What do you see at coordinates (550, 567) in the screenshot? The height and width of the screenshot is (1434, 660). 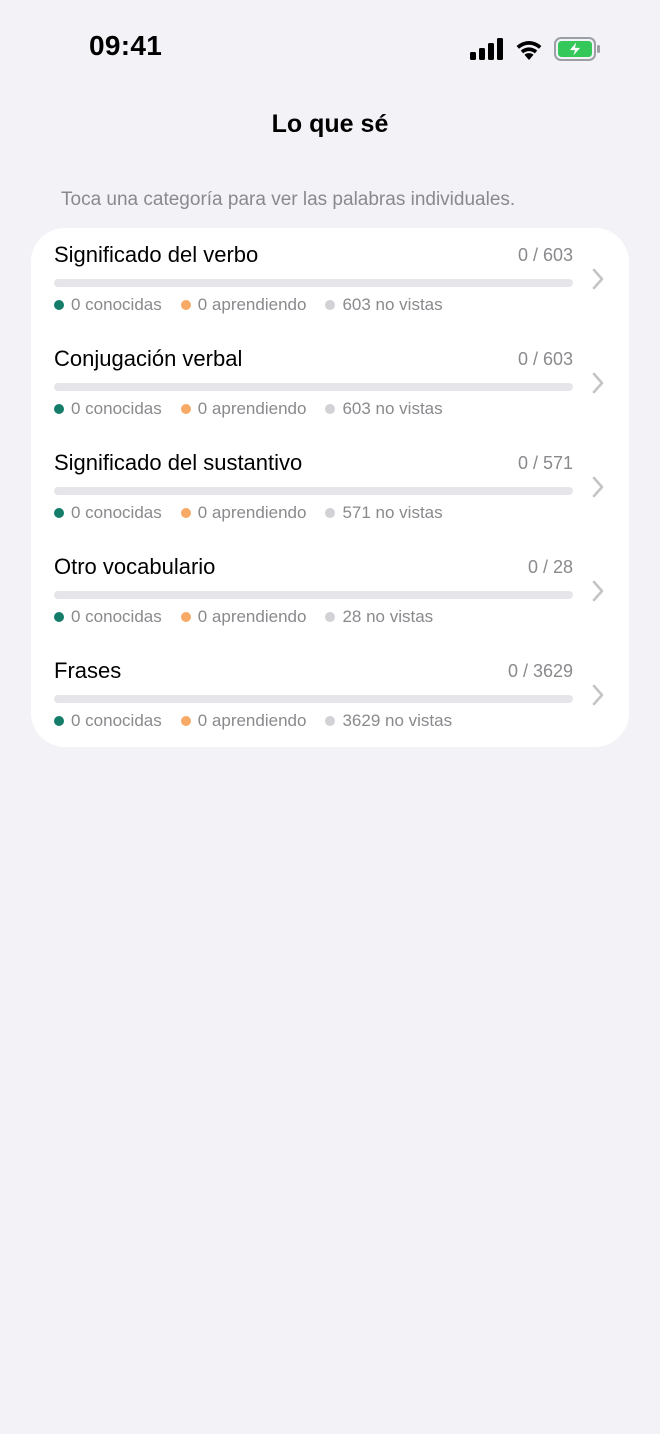 I see `category-count: 0 / 28` at bounding box center [550, 567].